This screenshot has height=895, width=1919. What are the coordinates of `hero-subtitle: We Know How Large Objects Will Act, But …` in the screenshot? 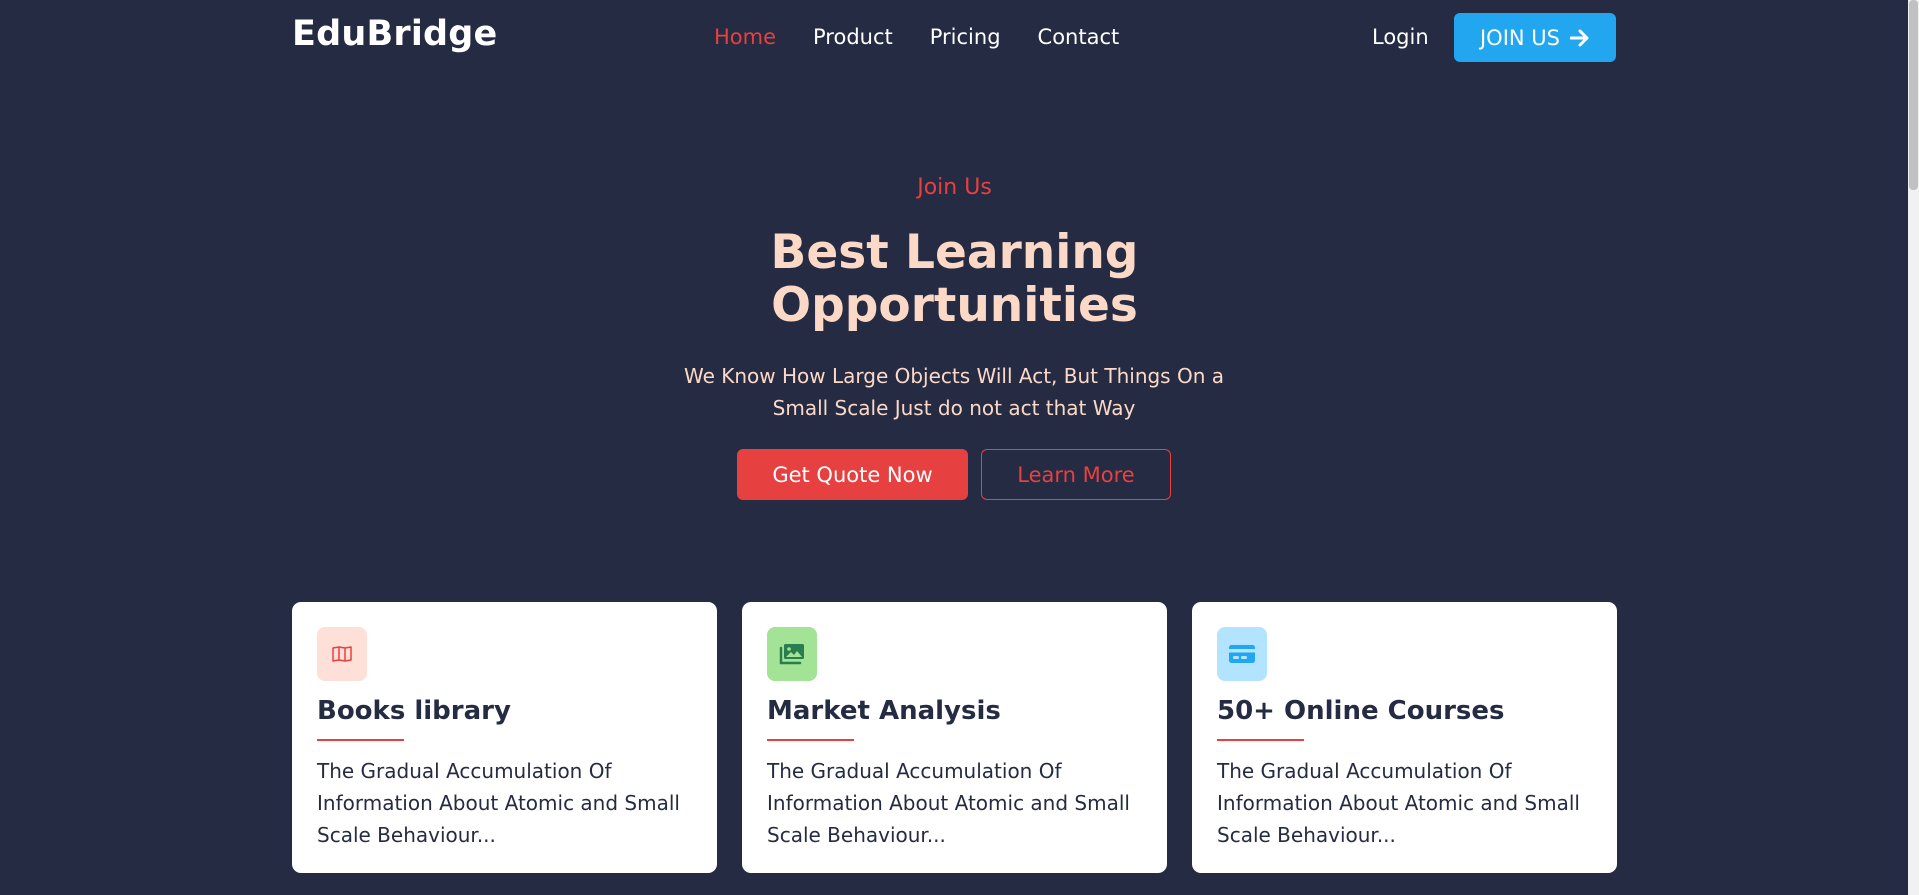 It's located at (954, 392).